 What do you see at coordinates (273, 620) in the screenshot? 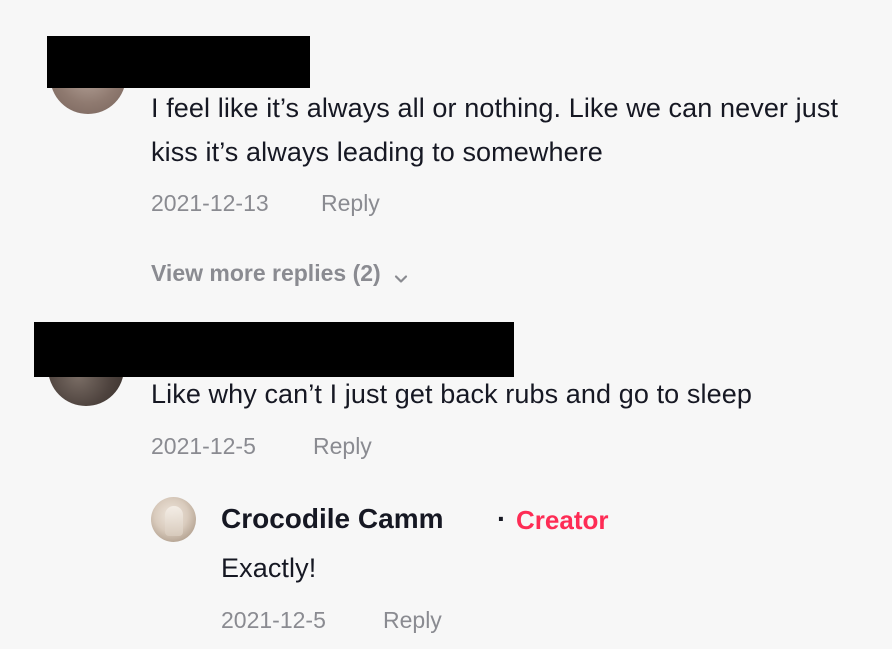
I see `reply-date: 2021-12-5` at bounding box center [273, 620].